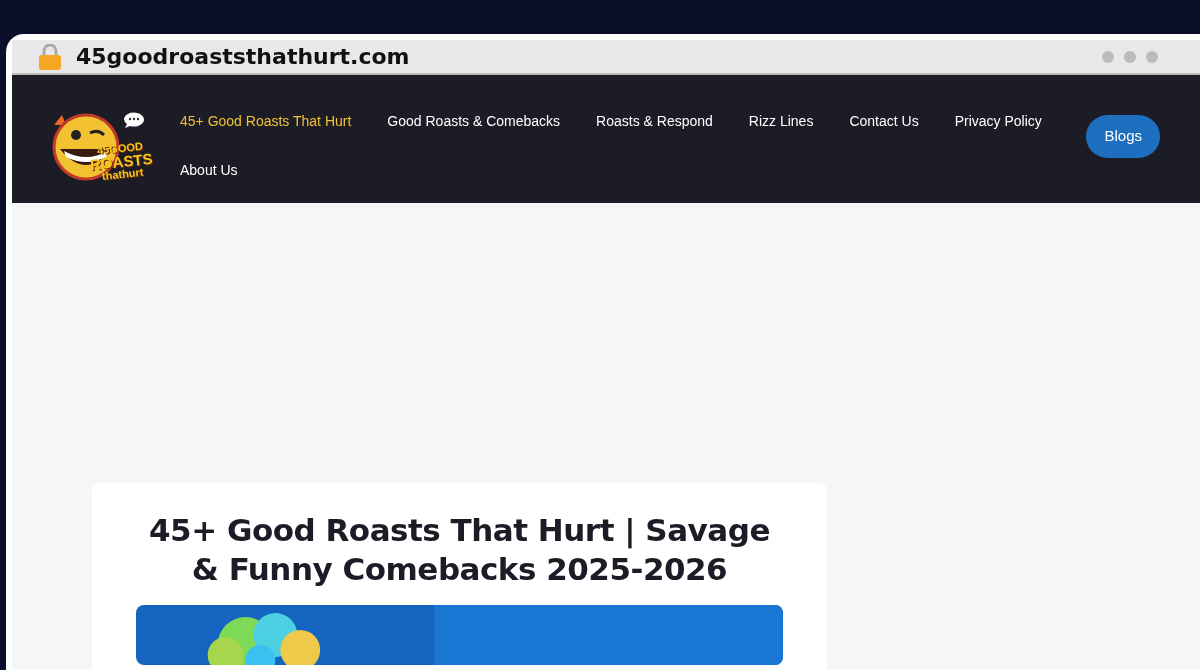 Image resolution: width=1200 pixels, height=670 pixels. Describe the element at coordinates (266, 121) in the screenshot. I see `nav-link: 45+ Good Roasts That Hurt` at that location.